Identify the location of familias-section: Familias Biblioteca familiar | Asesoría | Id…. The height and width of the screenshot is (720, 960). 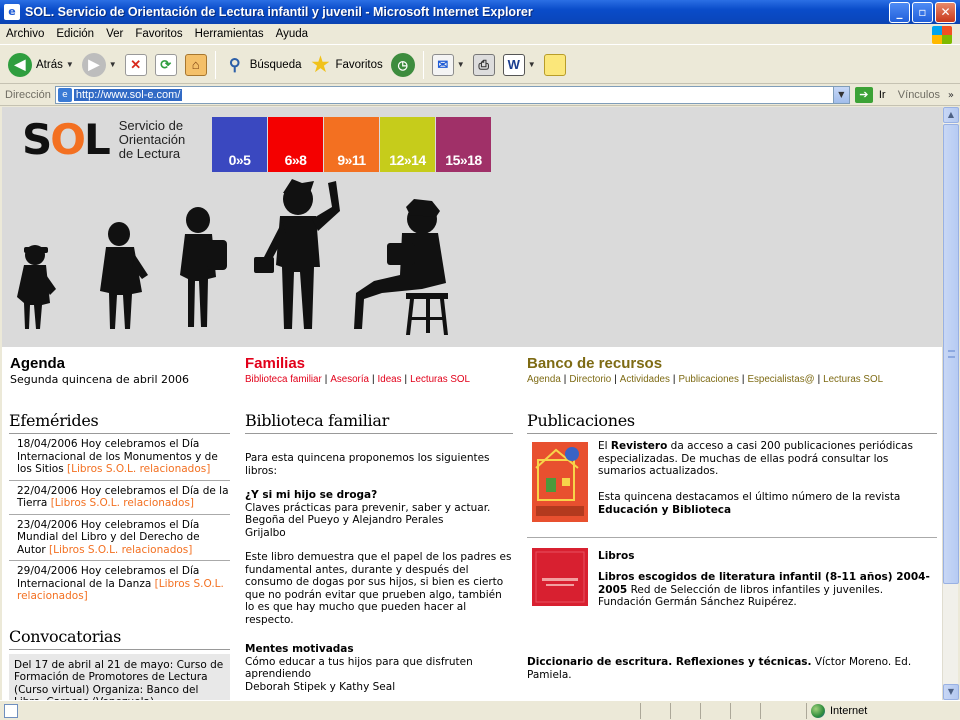
(380, 371).